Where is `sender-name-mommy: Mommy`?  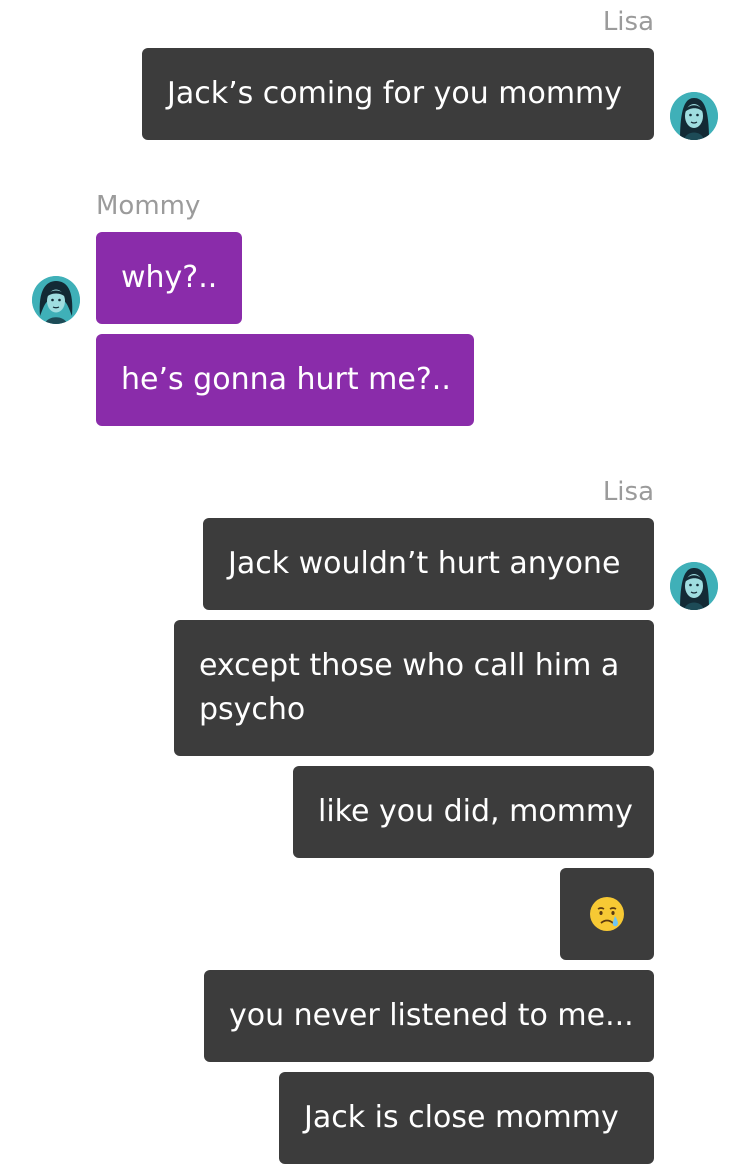 sender-name-mommy: Mommy is located at coordinates (148, 206).